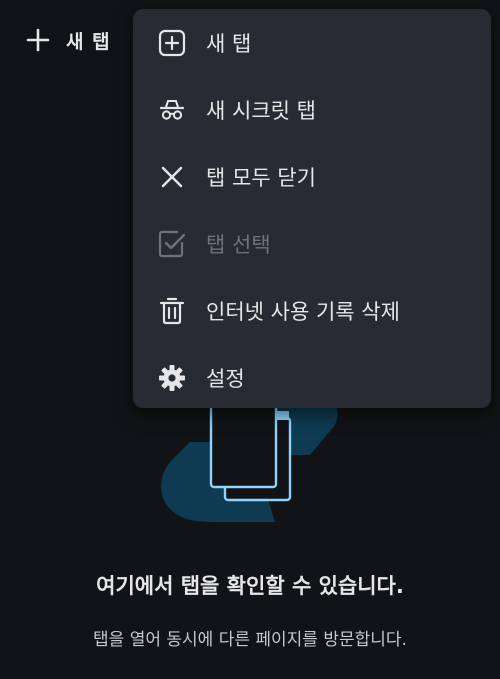 Image resolution: width=500 pixels, height=679 pixels. I want to click on menu-item-label: 탭 모두 닫기, so click(261, 177).